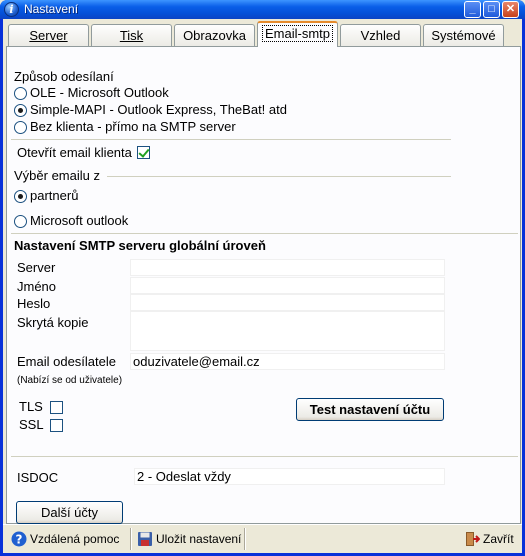 Image resolution: width=525 pixels, height=556 pixels. Describe the element at coordinates (473, 539) in the screenshot. I see `exit-door-icon` at that location.